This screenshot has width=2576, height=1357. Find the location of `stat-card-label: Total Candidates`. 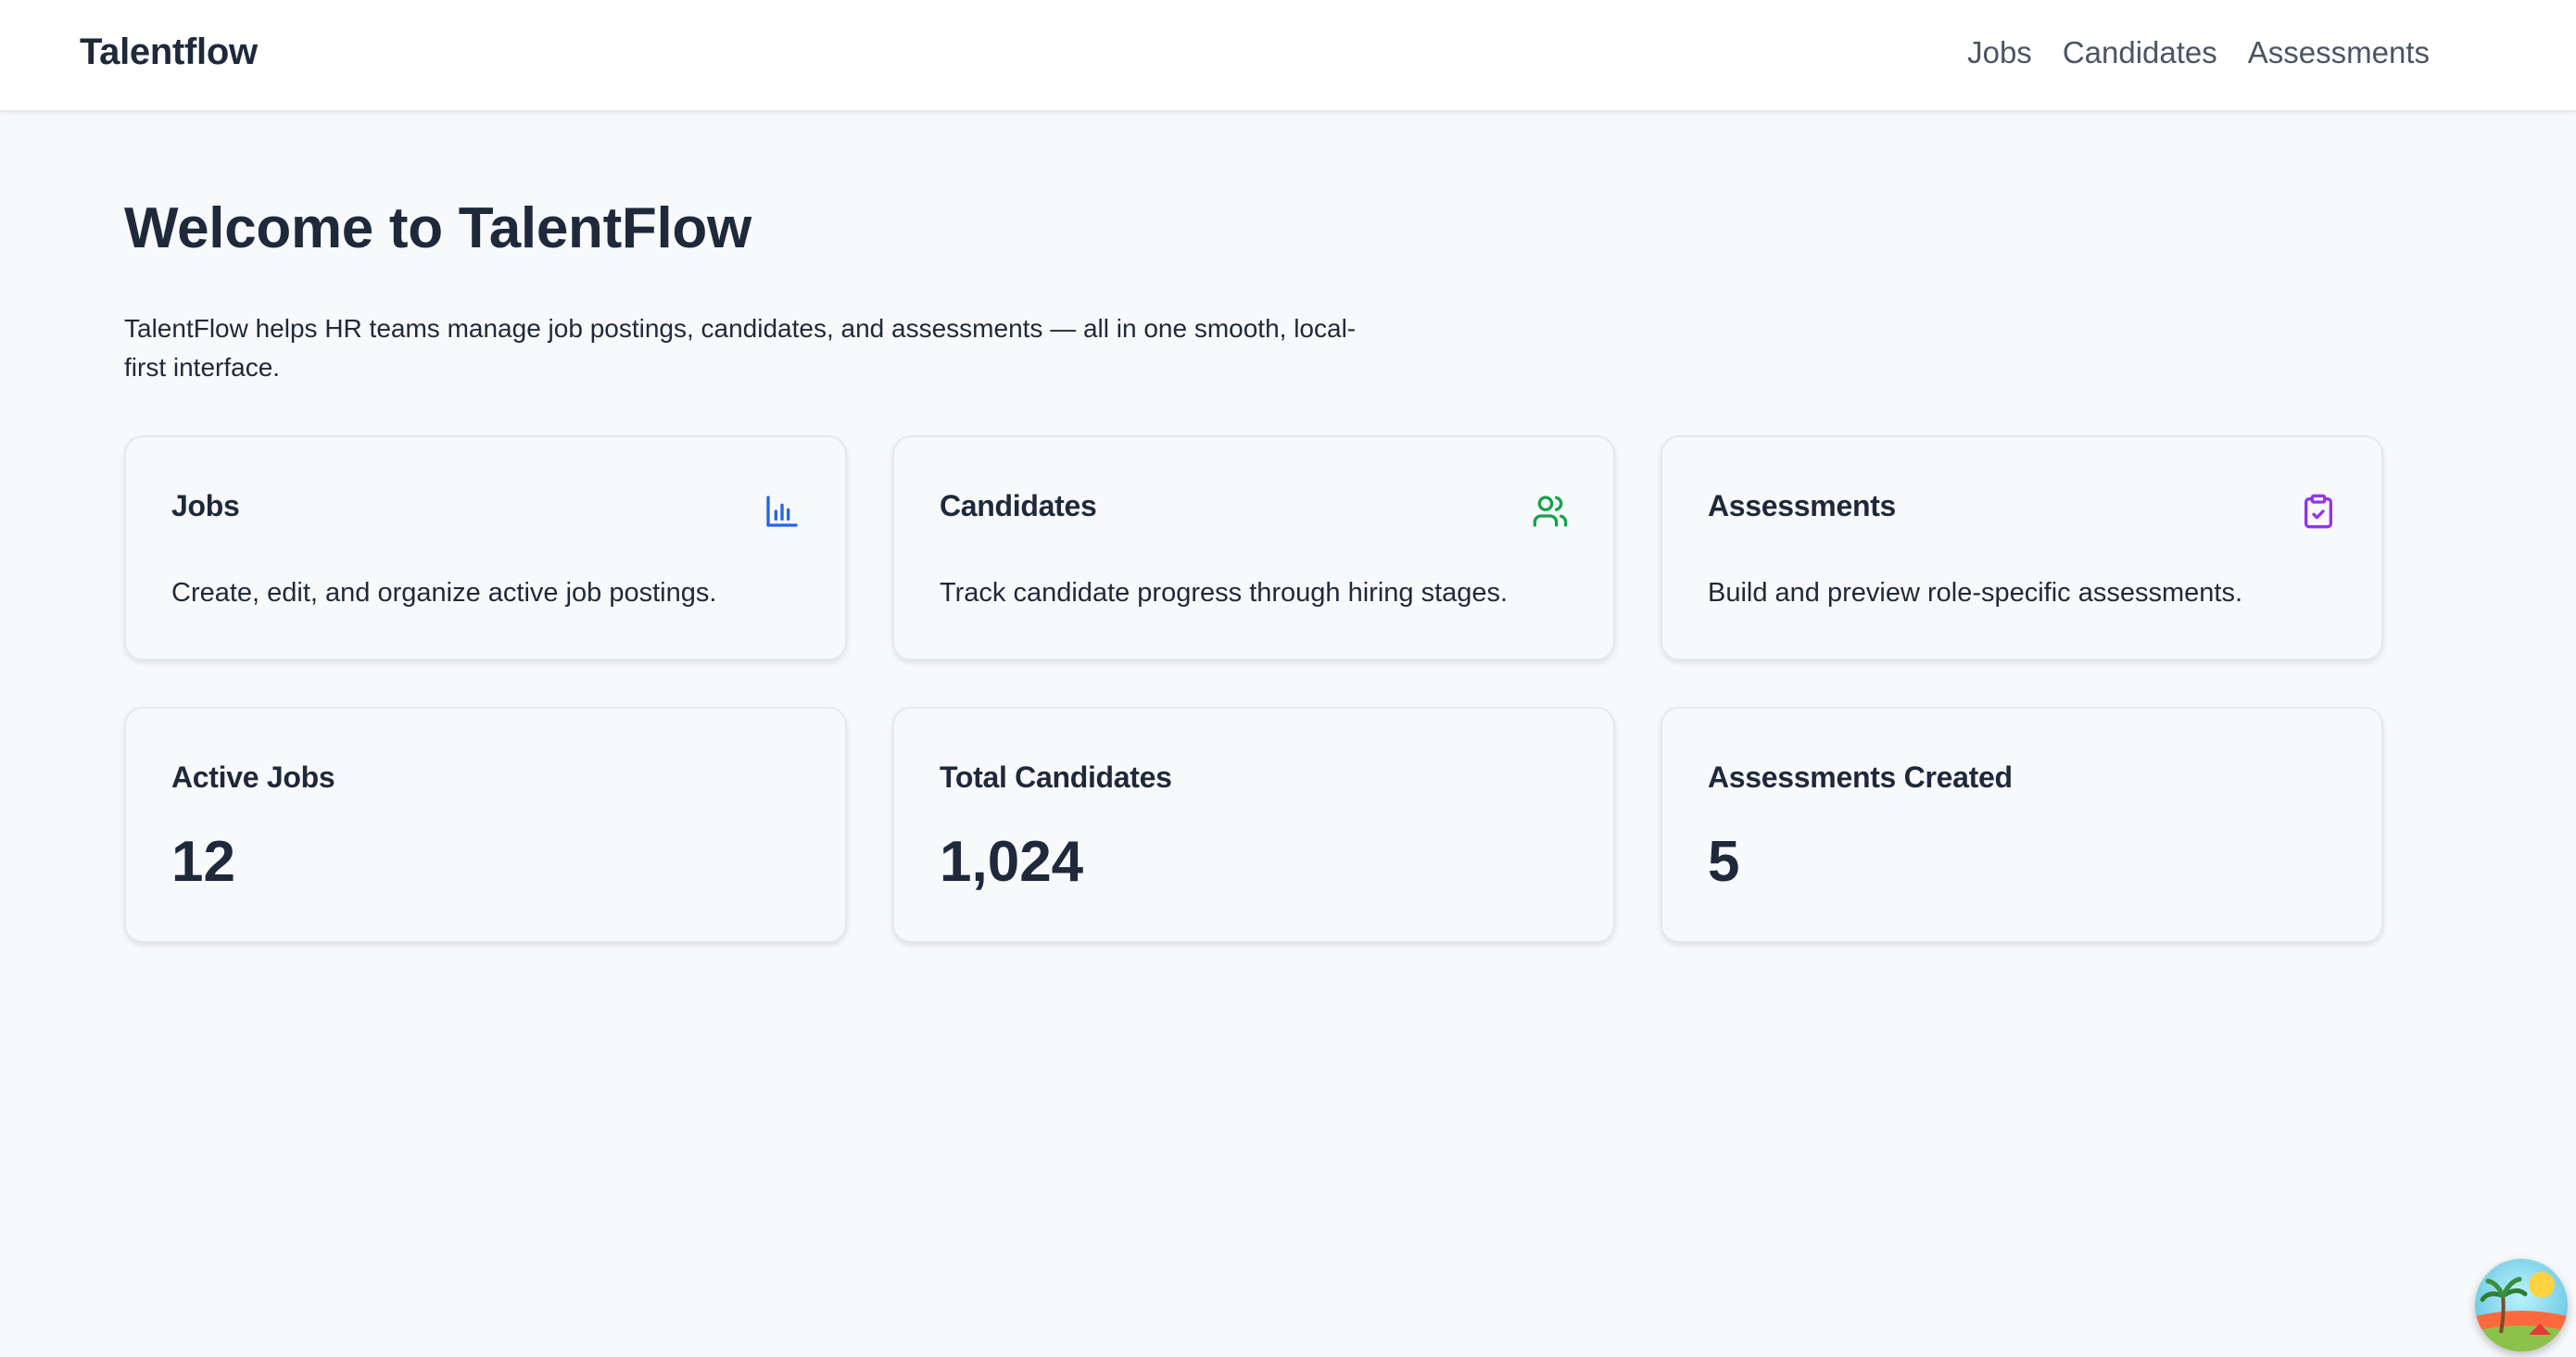

stat-card-label: Total Candidates is located at coordinates (1056, 777).